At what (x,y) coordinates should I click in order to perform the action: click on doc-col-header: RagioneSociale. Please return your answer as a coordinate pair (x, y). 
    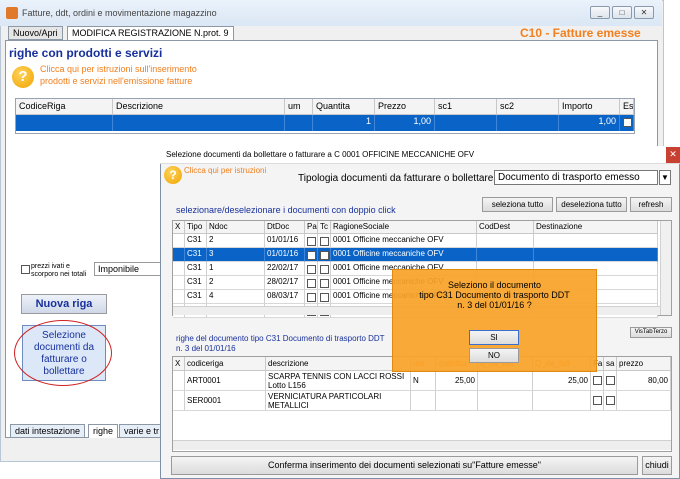
    Looking at the image, I should click on (404, 227).